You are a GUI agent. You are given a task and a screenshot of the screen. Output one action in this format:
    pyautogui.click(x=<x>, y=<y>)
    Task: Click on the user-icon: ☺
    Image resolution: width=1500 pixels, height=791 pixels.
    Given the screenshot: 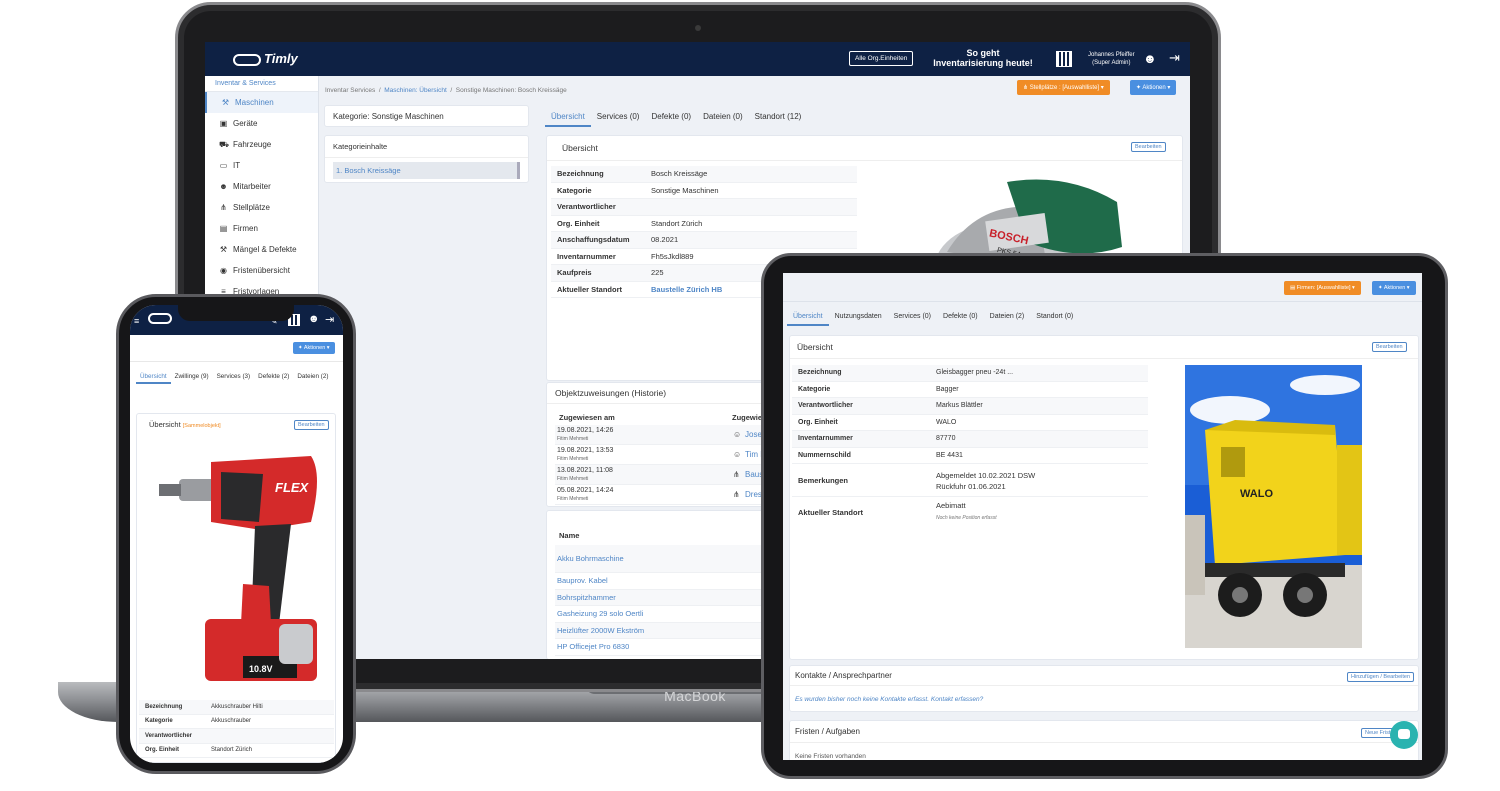 What is the action you would take?
    pyautogui.click(x=737, y=454)
    